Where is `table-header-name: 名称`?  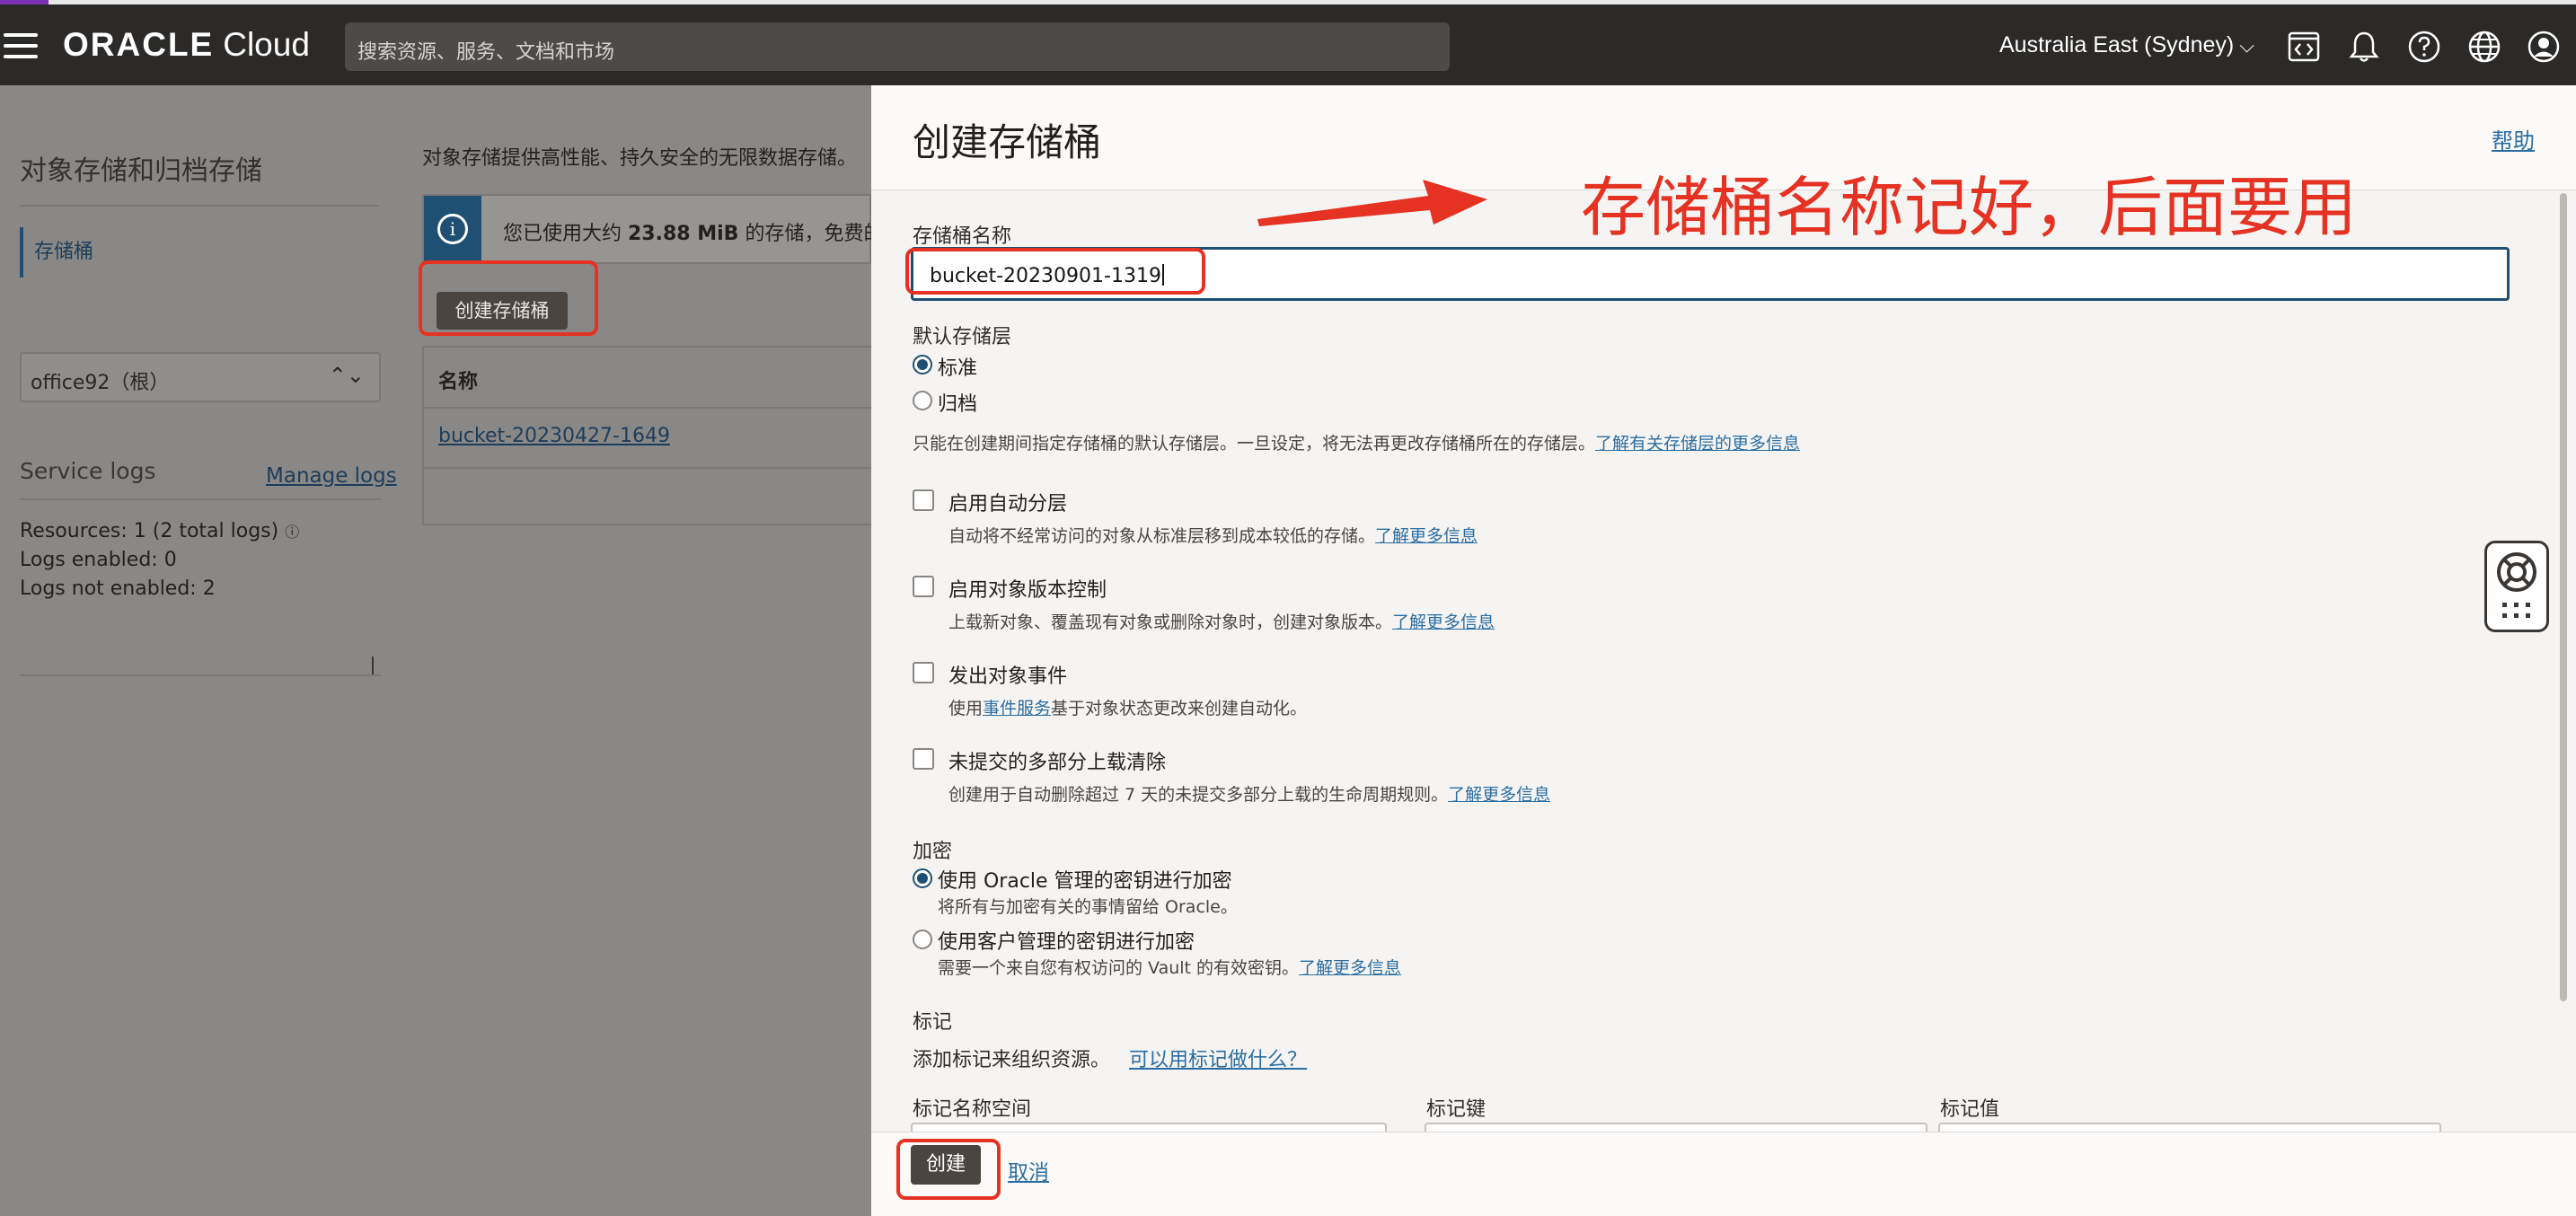 table-header-name: 名称 is located at coordinates (458, 380).